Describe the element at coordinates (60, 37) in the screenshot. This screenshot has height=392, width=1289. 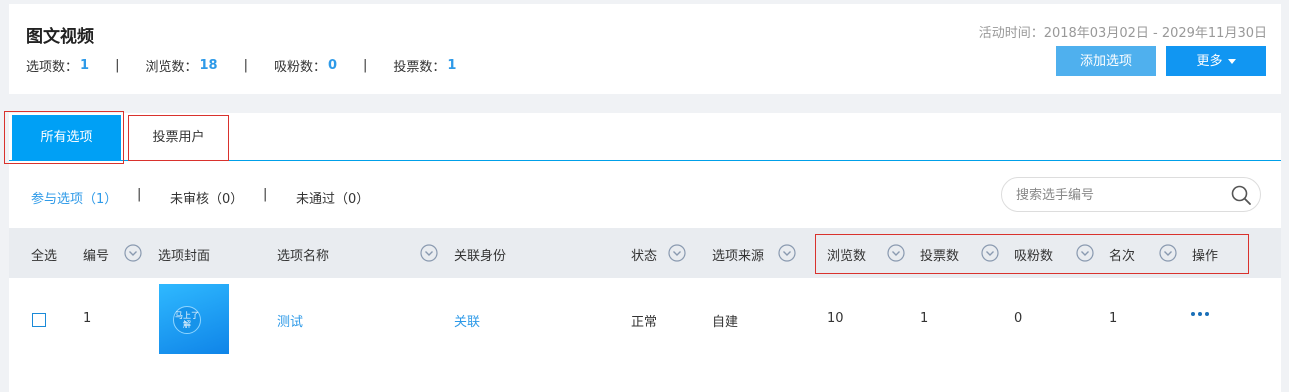
I see `page-title: 图文视频` at that location.